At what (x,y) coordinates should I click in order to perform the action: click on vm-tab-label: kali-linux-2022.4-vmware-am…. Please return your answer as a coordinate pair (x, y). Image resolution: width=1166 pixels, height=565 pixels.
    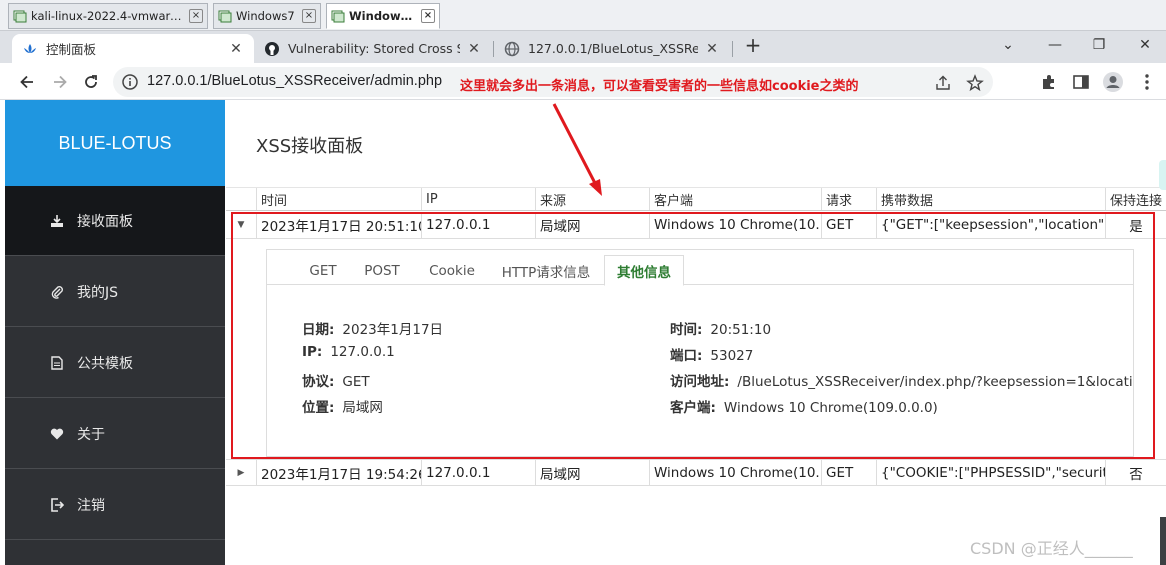
    Looking at the image, I should click on (108, 16).